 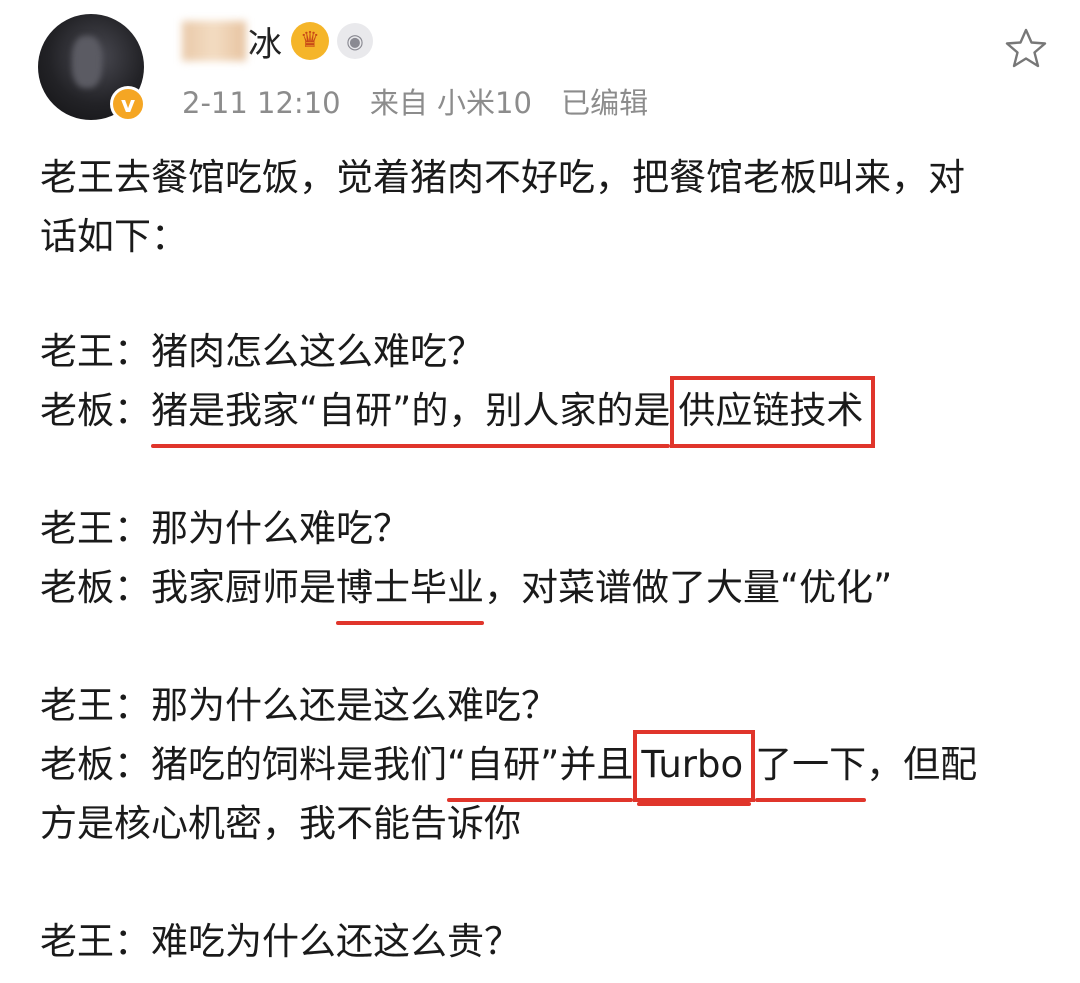 What do you see at coordinates (773, 412) in the screenshot?
I see `answer-1-boxed: 供应链技术` at bounding box center [773, 412].